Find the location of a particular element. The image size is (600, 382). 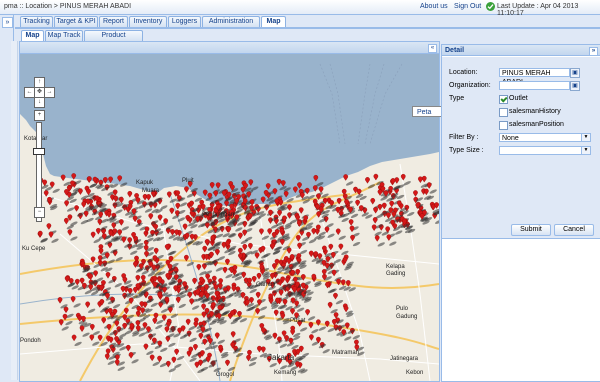

map-type-value: Peta is located at coordinates (424, 112).